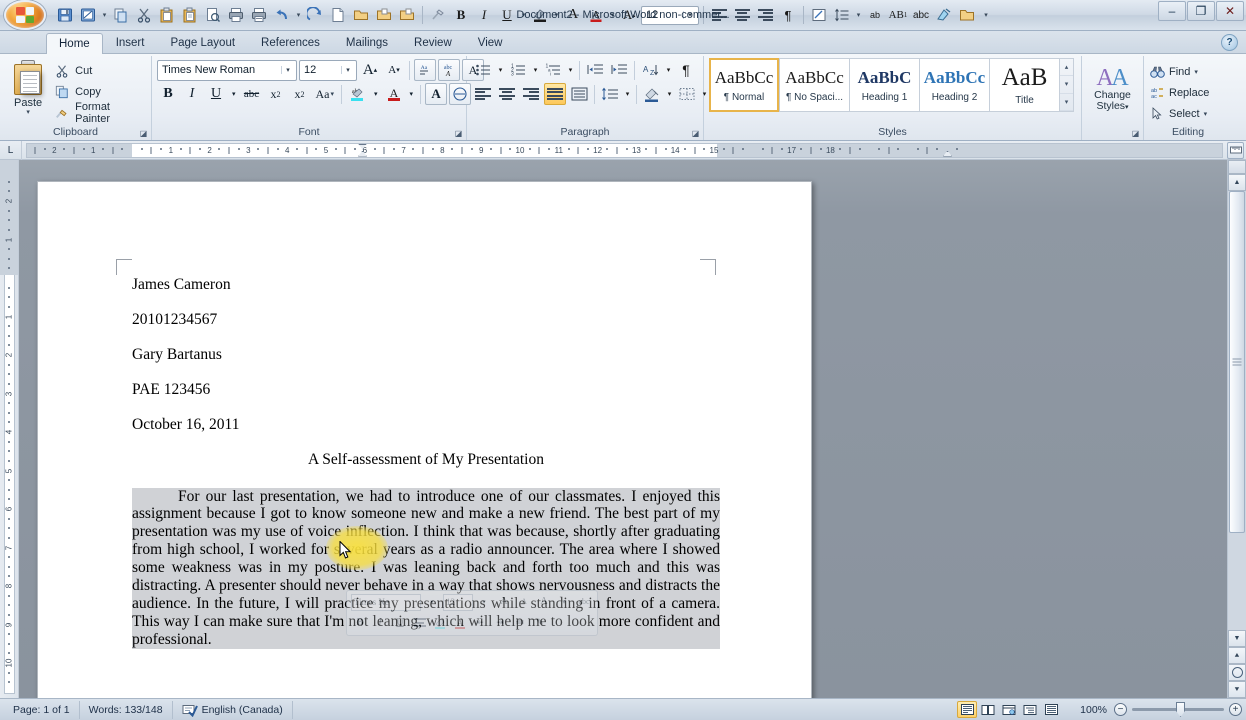  What do you see at coordinates (1172, 11) in the screenshot?
I see `minimize-button: –` at bounding box center [1172, 11].